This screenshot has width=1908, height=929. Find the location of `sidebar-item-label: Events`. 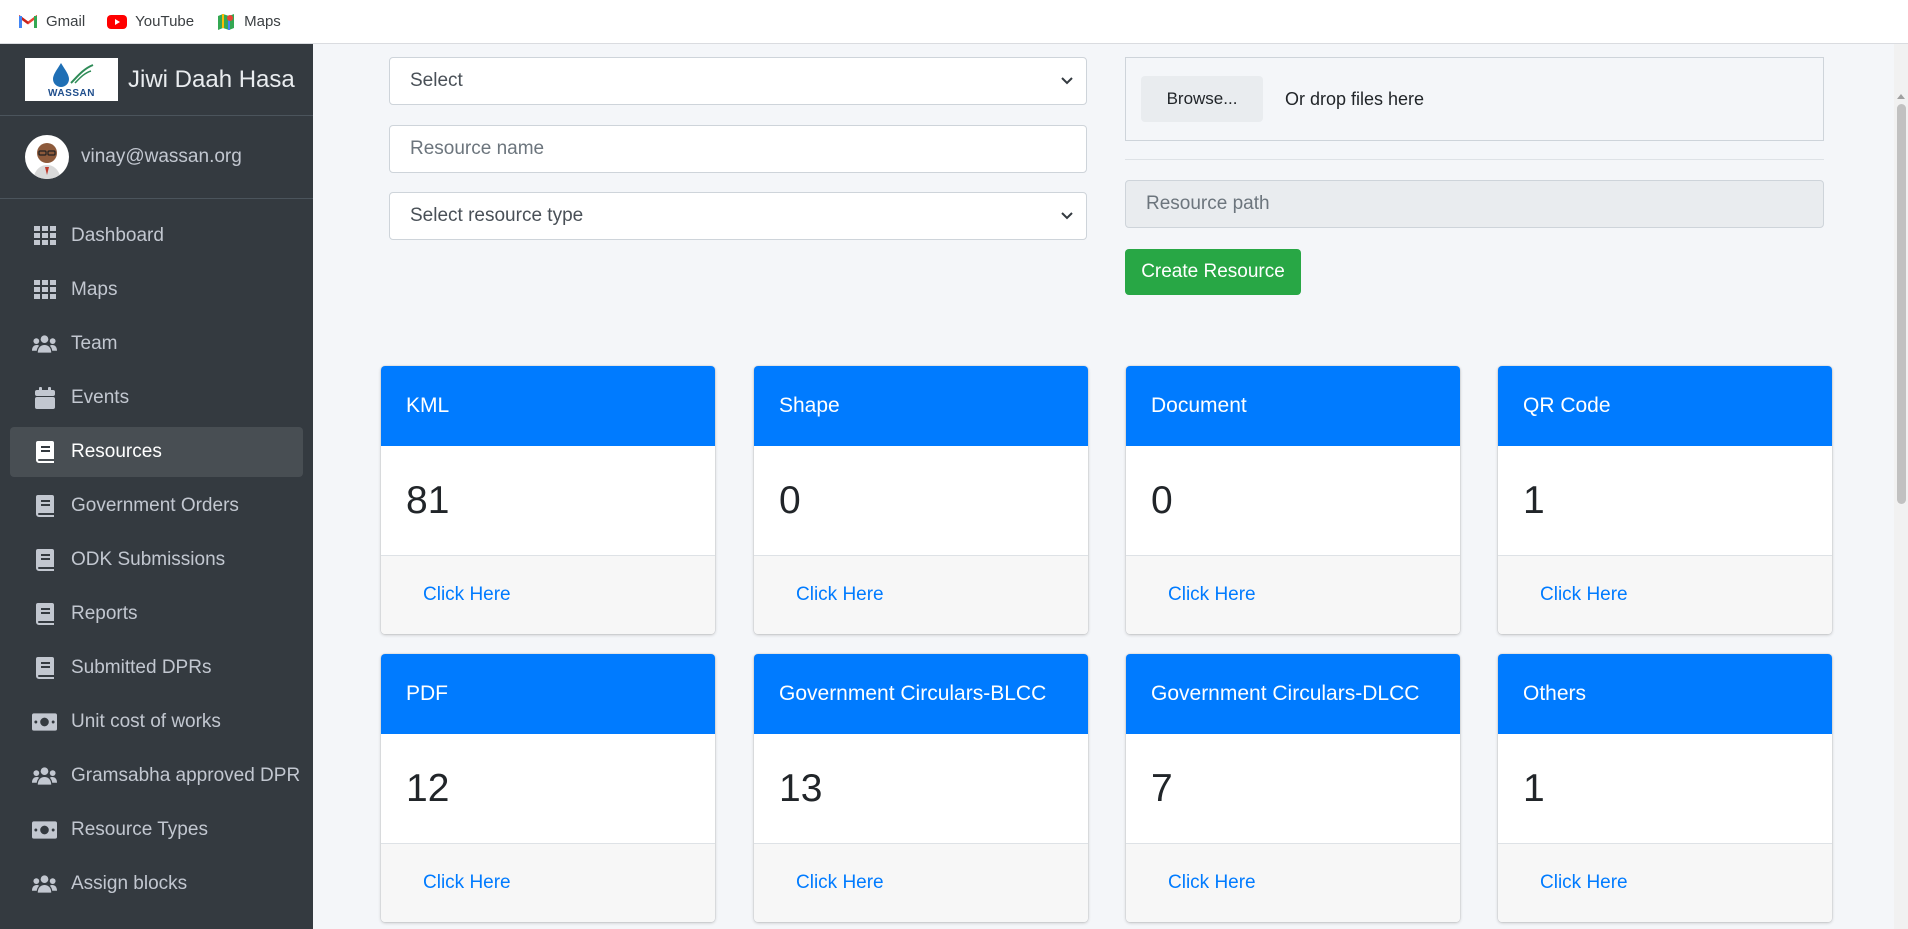

sidebar-item-label: Events is located at coordinates (100, 397).